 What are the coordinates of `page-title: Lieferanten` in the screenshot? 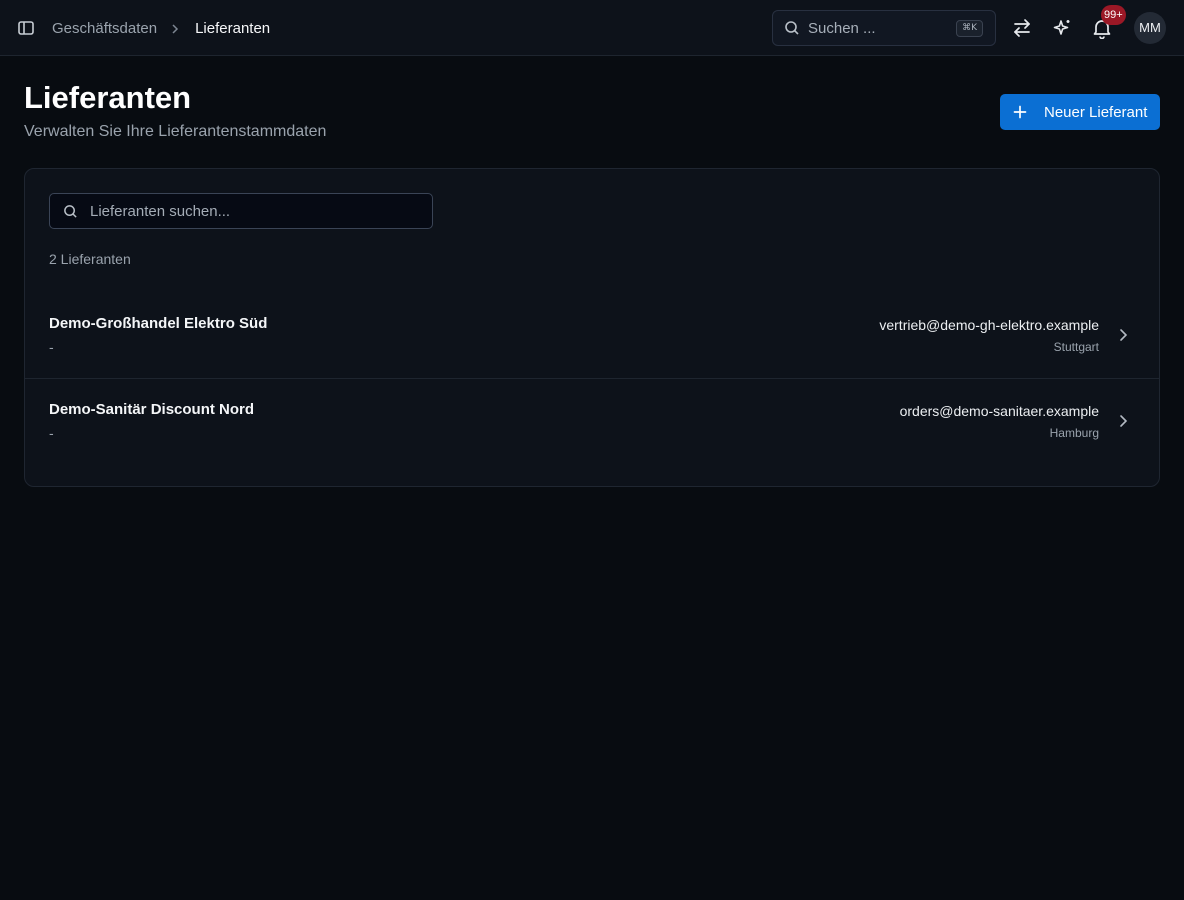 It's located at (108, 97).